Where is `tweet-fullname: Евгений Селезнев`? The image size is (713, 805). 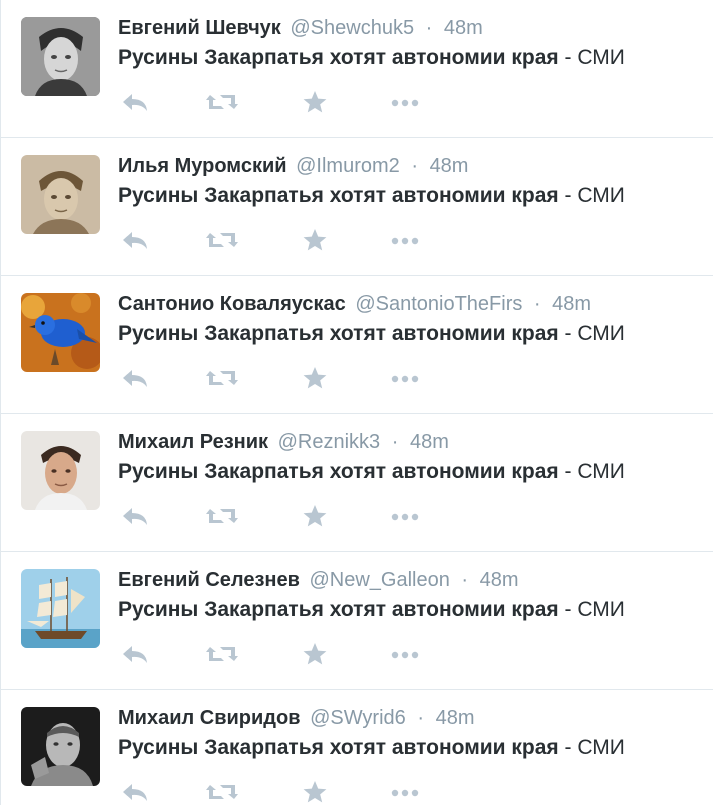
tweet-fullname: Евгений Селезнев is located at coordinates (209, 580).